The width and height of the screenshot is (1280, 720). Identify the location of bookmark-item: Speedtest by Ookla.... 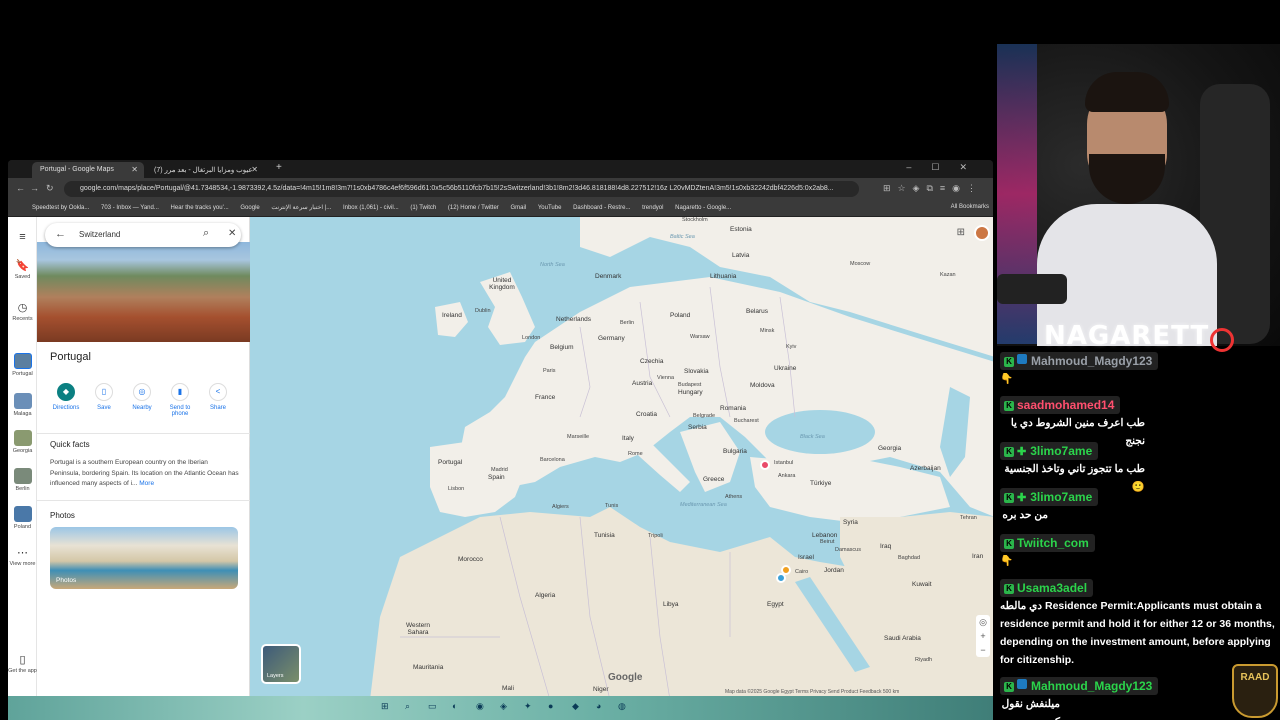
(60, 208).